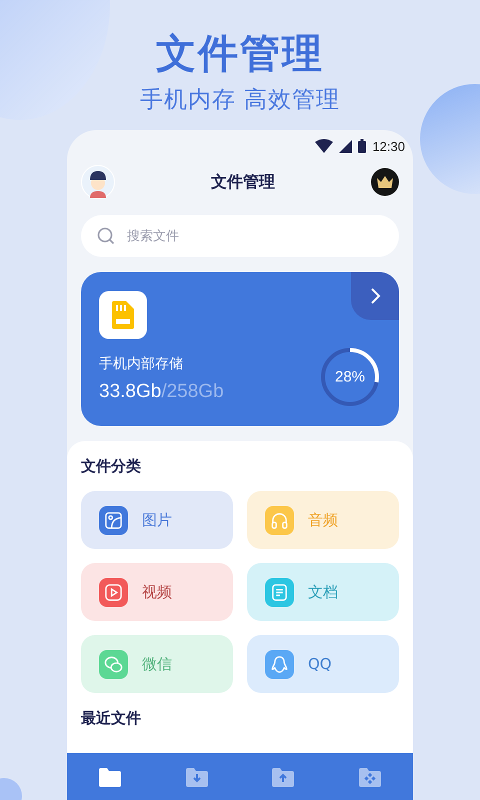 The image size is (480, 800). What do you see at coordinates (240, 349) in the screenshot?
I see `storage-card: 手机内部存储 33.8Gb/258Gb 28%` at bounding box center [240, 349].